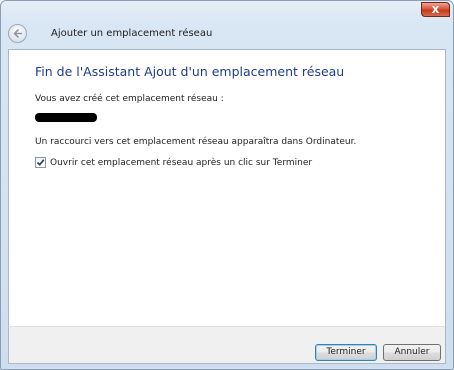  Describe the element at coordinates (129, 99) in the screenshot. I see `intro-text: Vous avez créé cet emplacement réseau :` at that location.